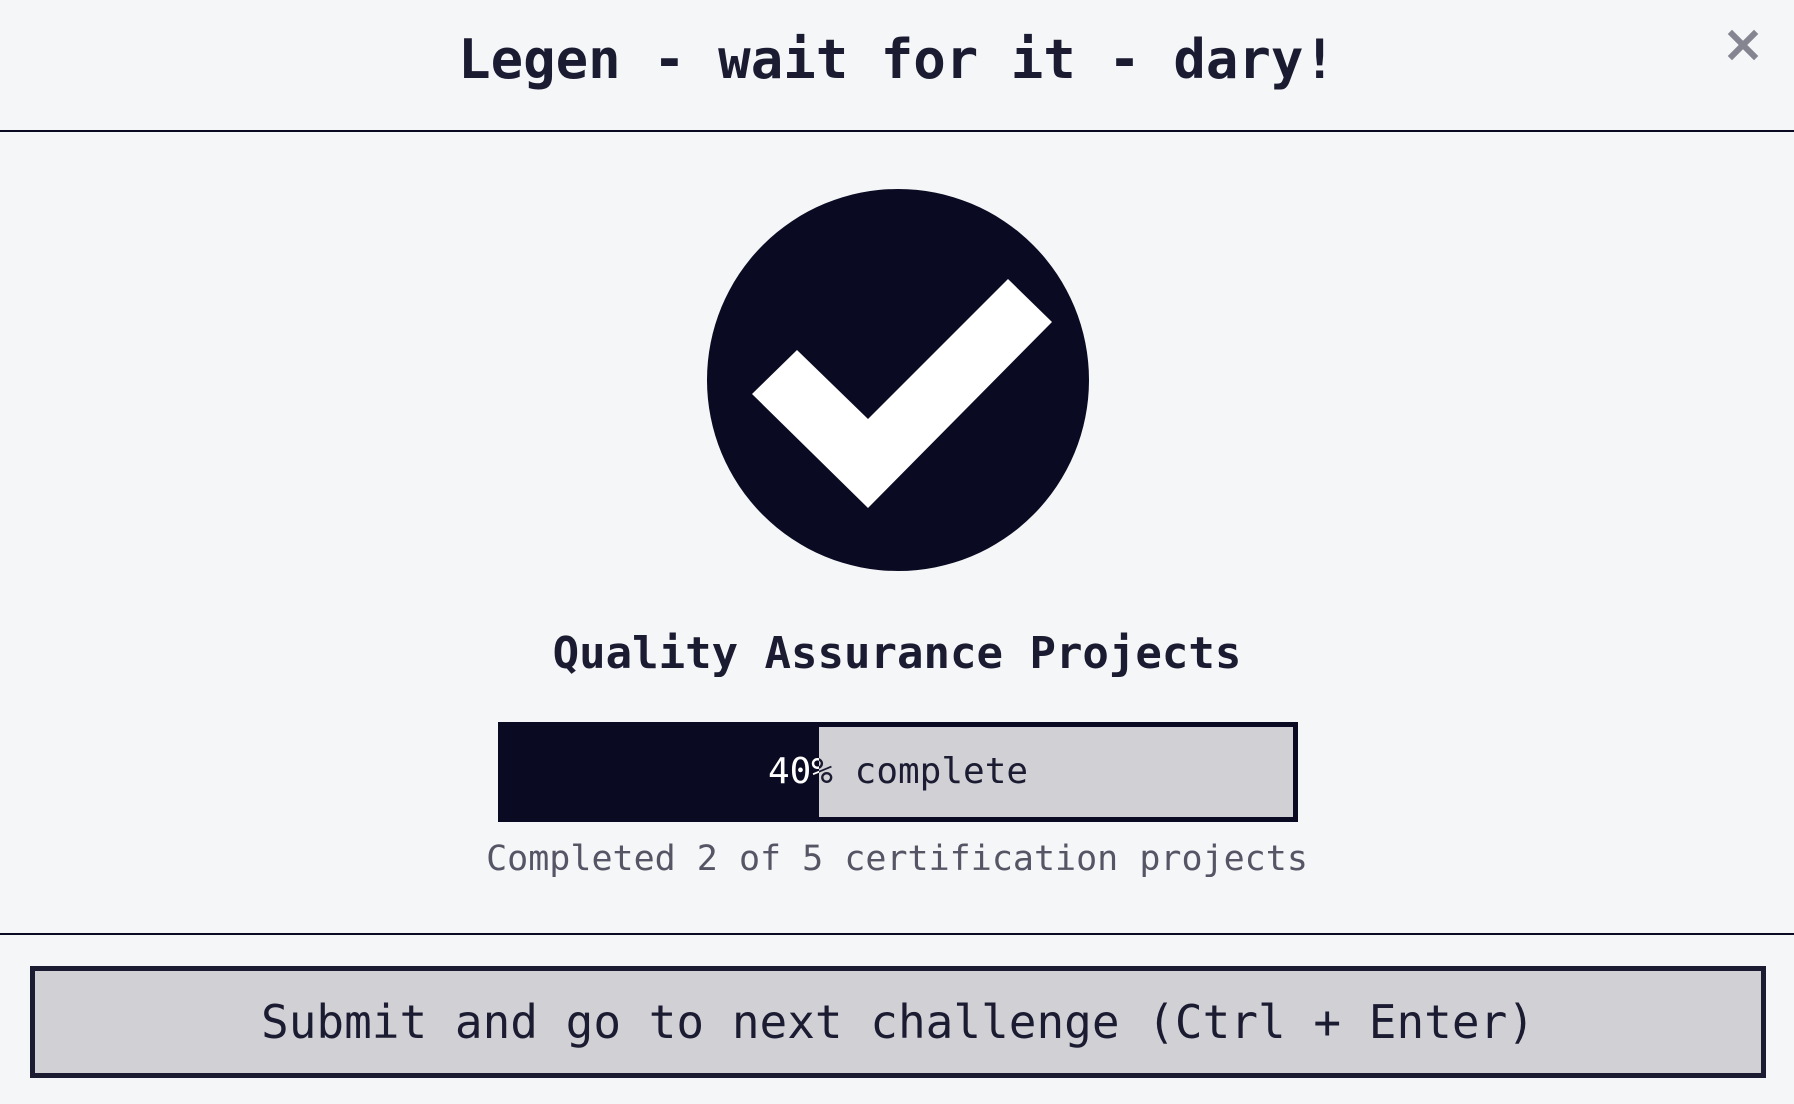 Image resolution: width=1794 pixels, height=1104 pixels. I want to click on progress-label-inverted: 40% complete, so click(793, 771).